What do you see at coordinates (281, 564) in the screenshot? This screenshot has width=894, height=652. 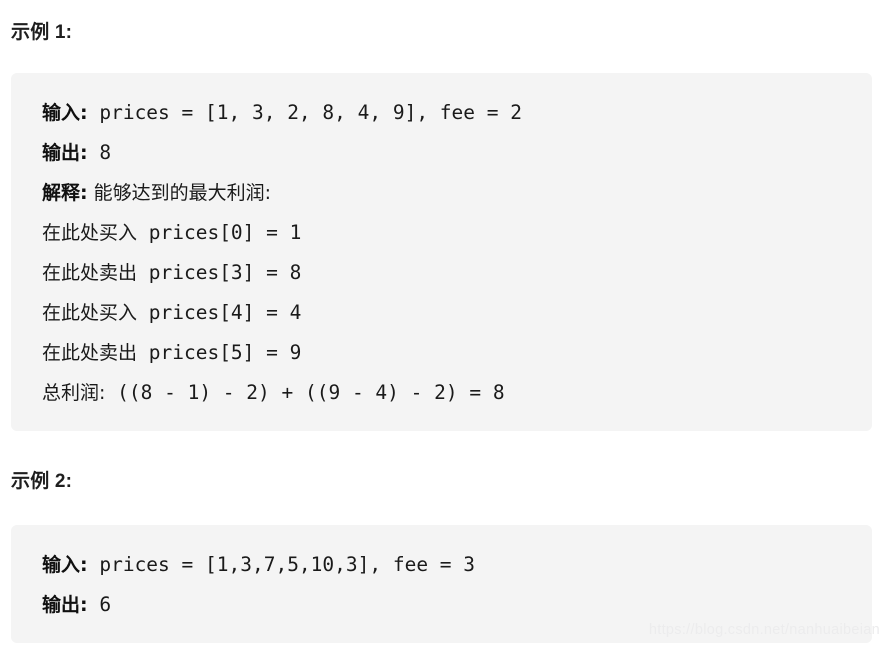 I see `line-code: prices = [1,3,7,5,10,3], fee = 3` at bounding box center [281, 564].